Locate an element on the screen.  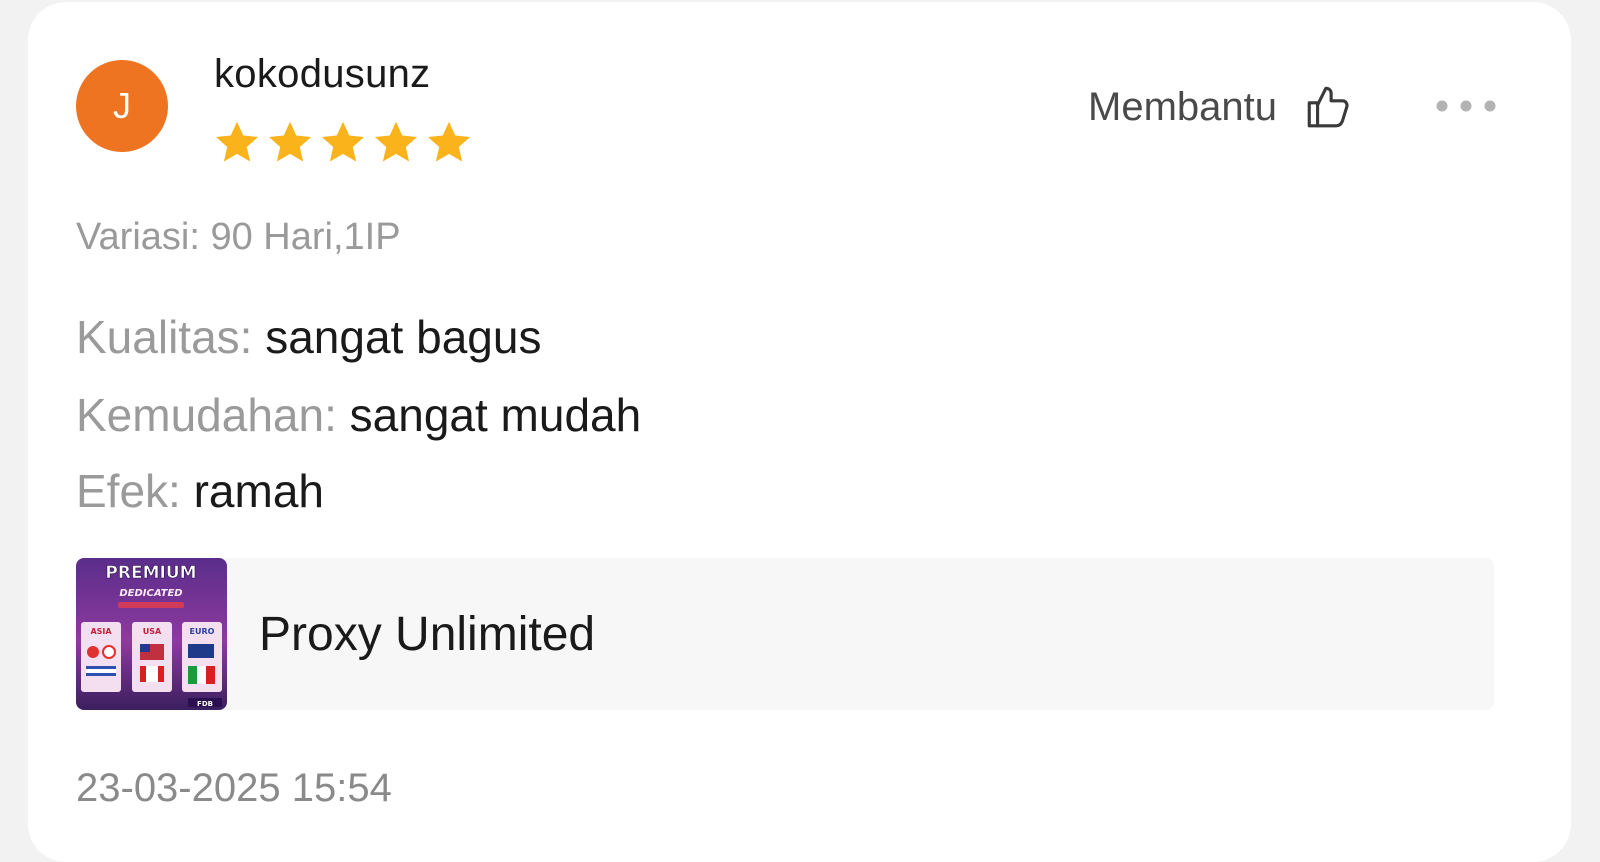
review-timestamp: 23-03-2025 15:54 is located at coordinates (234, 788).